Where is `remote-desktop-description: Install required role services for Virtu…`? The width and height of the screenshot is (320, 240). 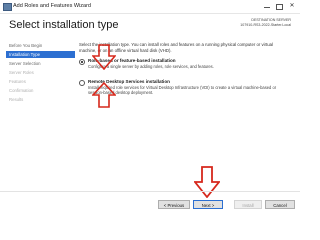
remote-desktop-description: Install required role services for Virtu… is located at coordinates (182, 90).